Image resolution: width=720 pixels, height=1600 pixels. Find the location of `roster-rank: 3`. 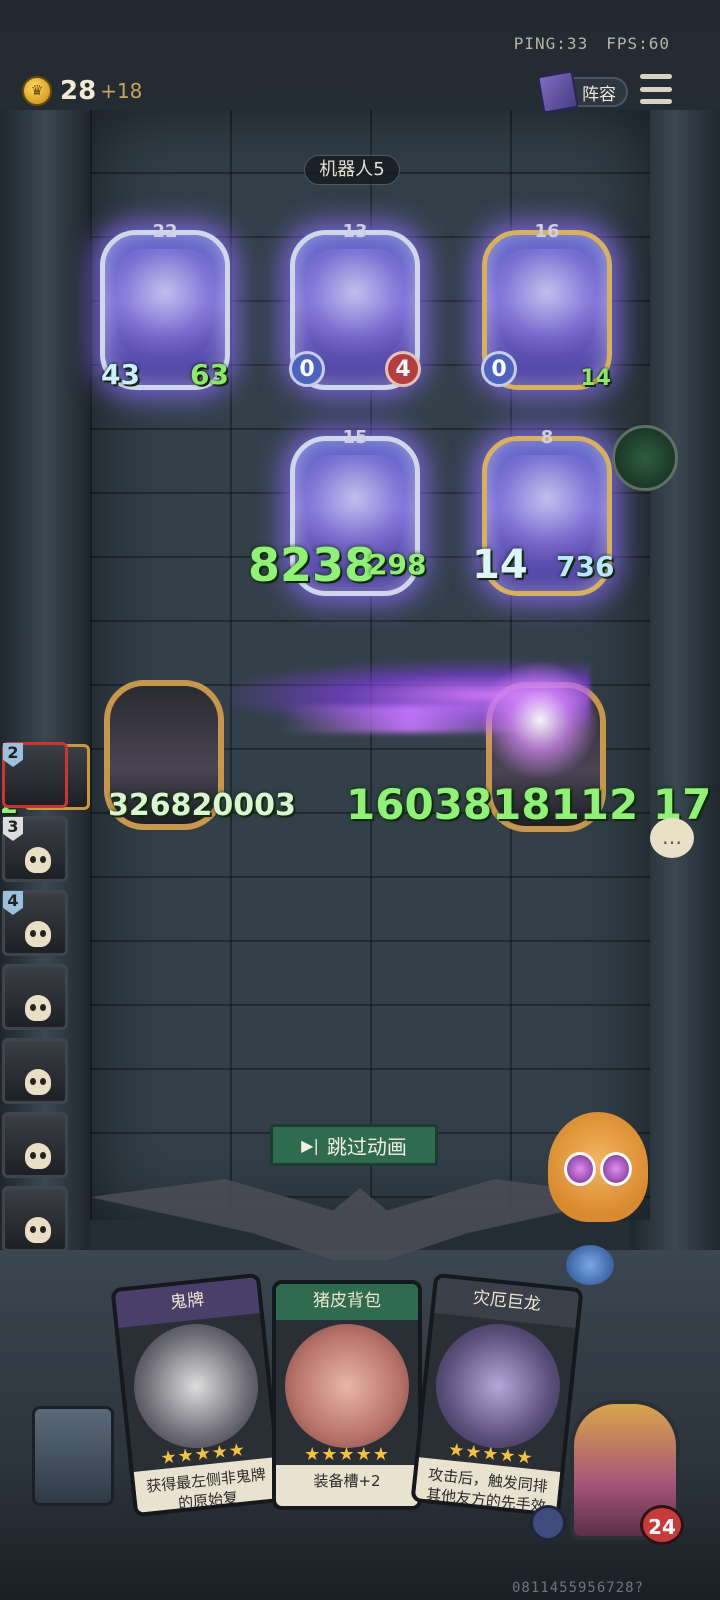

roster-rank: 3 is located at coordinates (13, 829).